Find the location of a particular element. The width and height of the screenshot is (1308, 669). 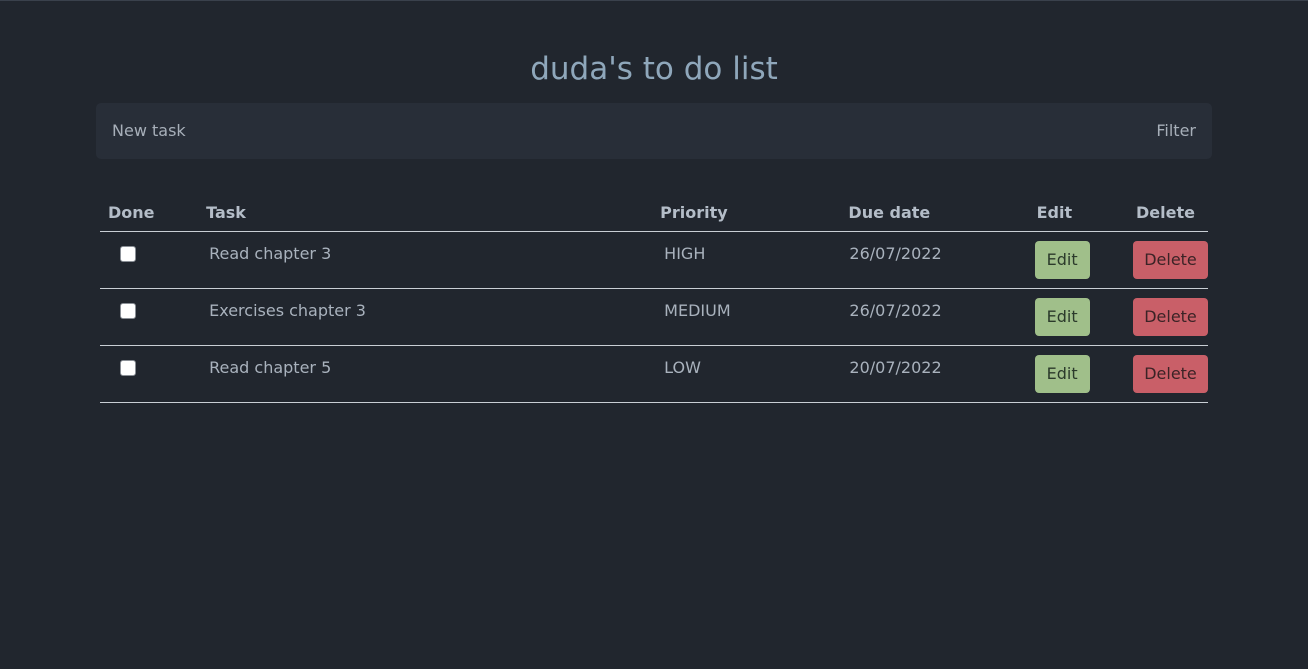

task-priority: LOW is located at coordinates (682, 367).